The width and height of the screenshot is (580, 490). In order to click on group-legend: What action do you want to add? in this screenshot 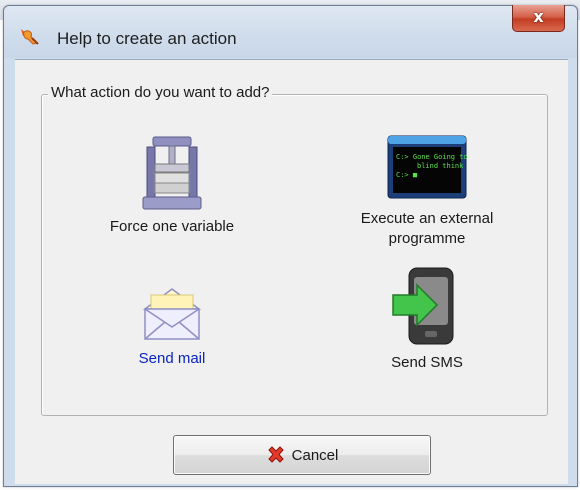, I will do `click(160, 92)`.